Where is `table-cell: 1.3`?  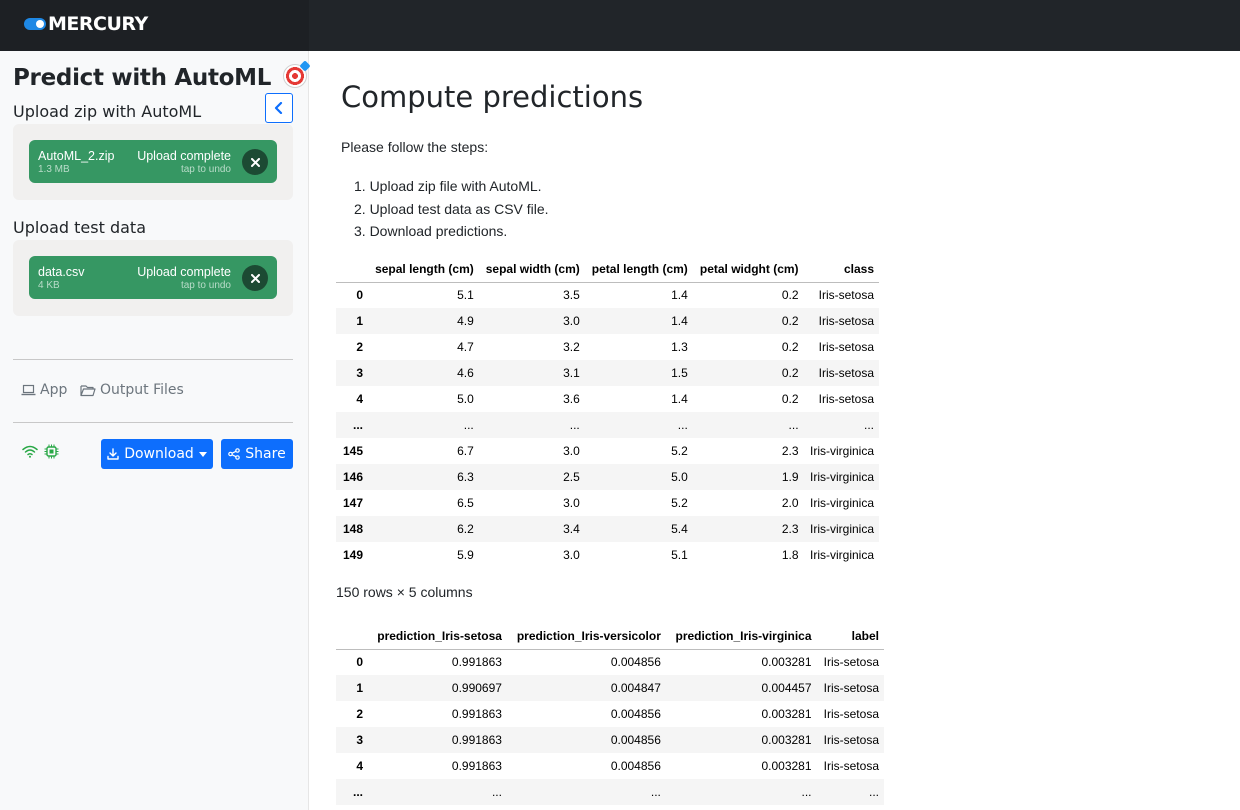
table-cell: 1.3 is located at coordinates (679, 347).